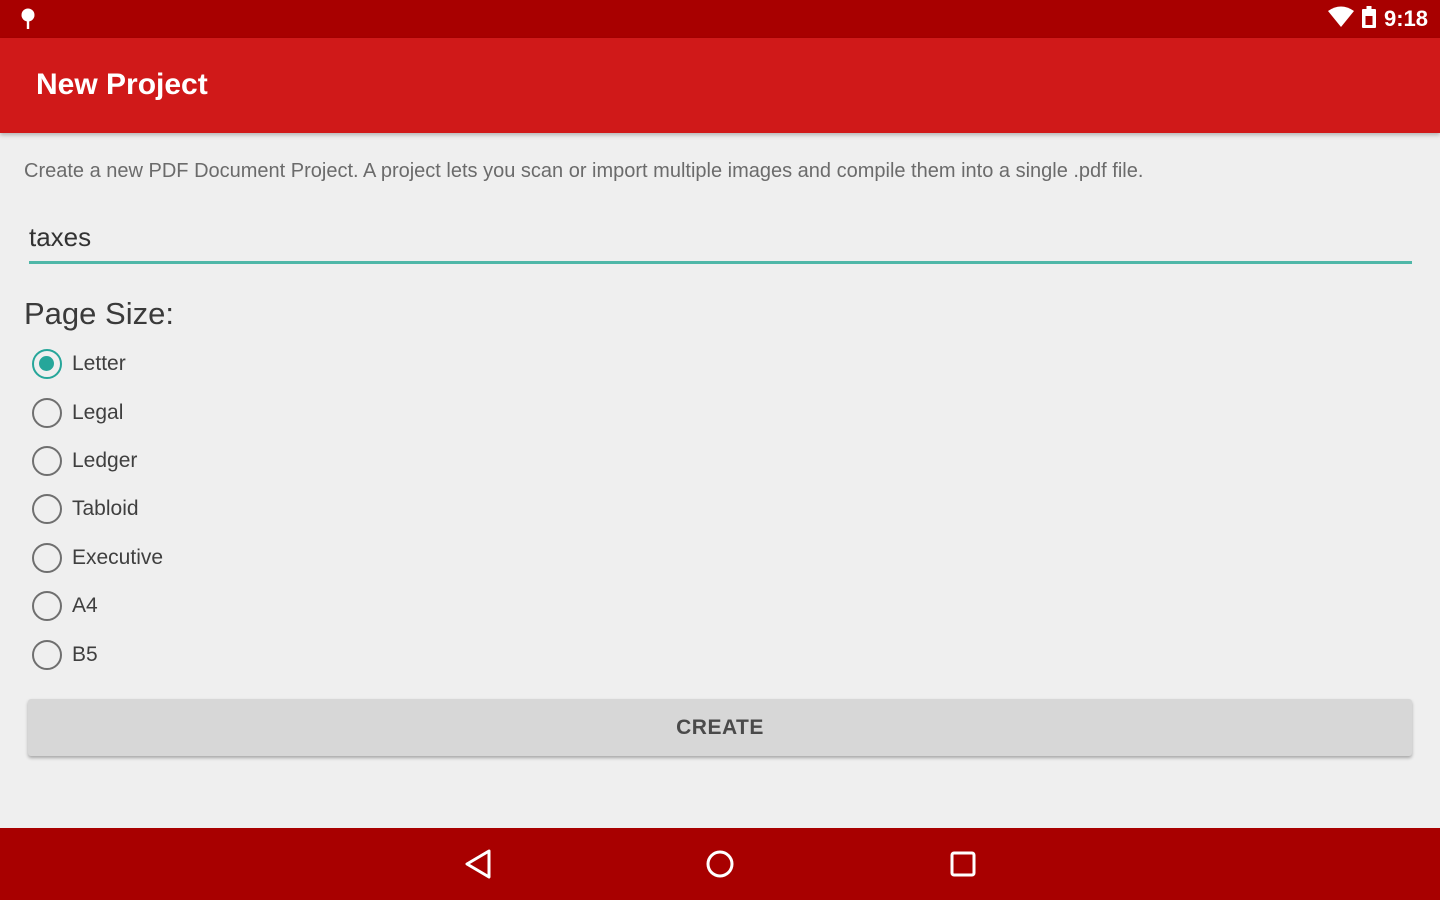 The width and height of the screenshot is (1440, 900). Describe the element at coordinates (1377, 19) in the screenshot. I see `status-indicators: 9:18` at that location.